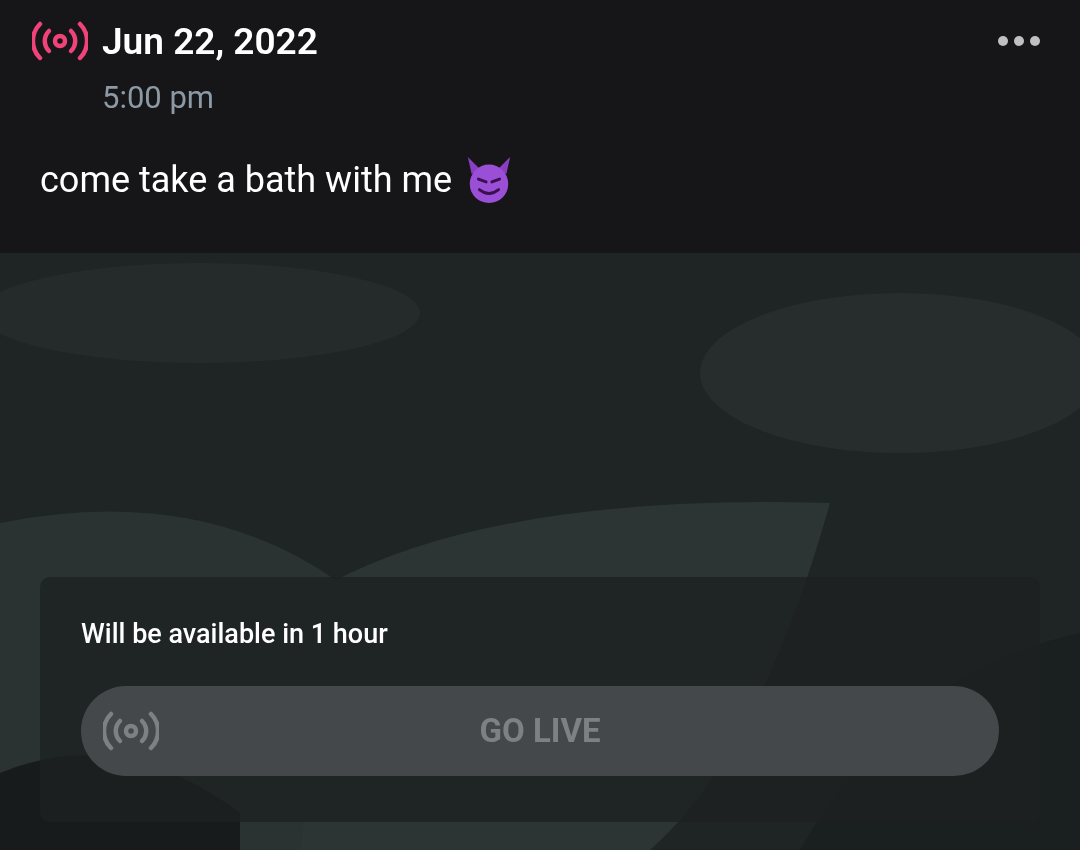  Describe the element at coordinates (234, 634) in the screenshot. I see `availability-notice: Will be available in 1 hour` at that location.